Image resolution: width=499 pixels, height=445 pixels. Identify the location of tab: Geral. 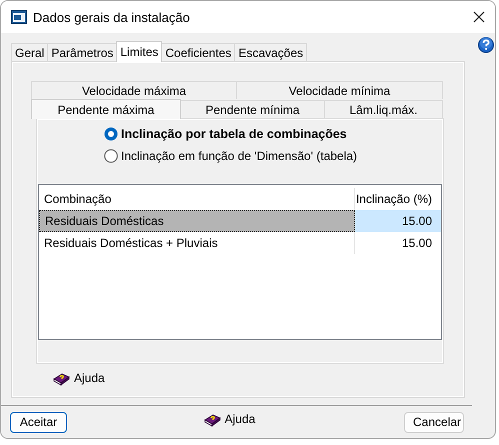
(29, 52).